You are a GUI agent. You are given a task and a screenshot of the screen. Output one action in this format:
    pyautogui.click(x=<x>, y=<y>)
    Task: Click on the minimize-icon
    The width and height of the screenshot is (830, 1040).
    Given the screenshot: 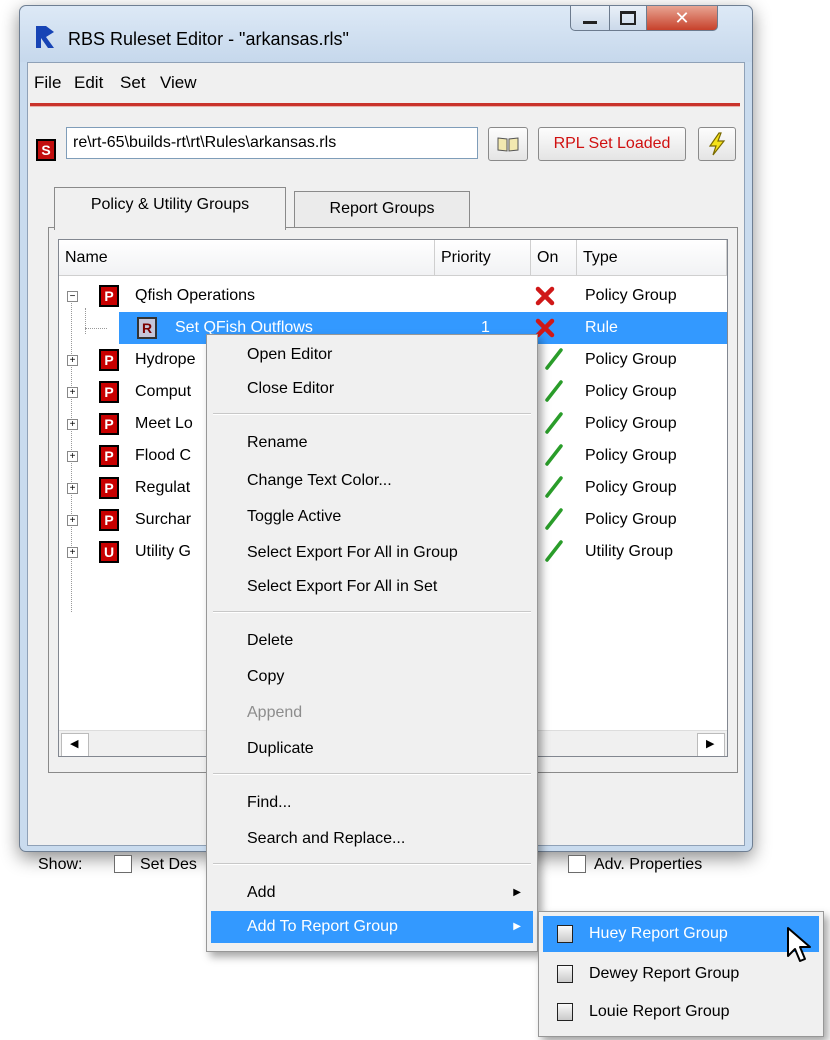 What is the action you would take?
    pyautogui.click(x=590, y=22)
    